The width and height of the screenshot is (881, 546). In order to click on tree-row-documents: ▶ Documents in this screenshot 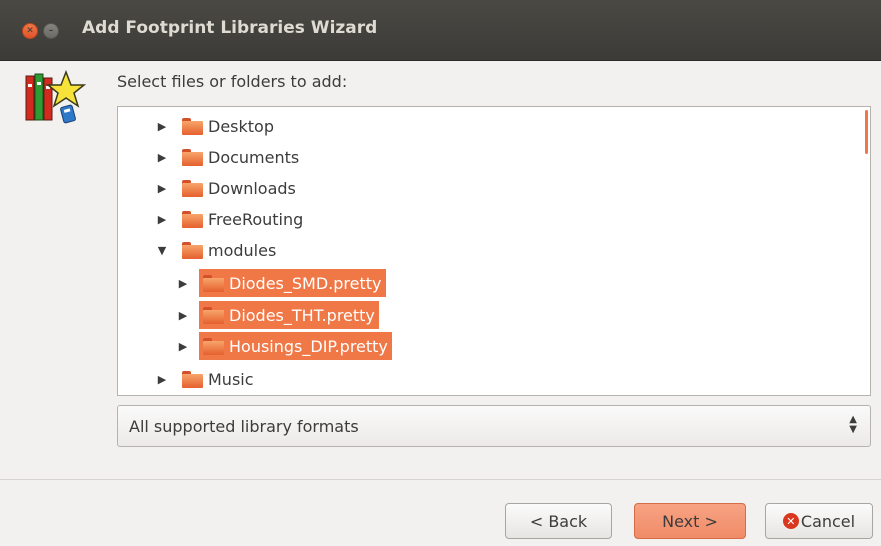, I will do `click(226, 157)`.